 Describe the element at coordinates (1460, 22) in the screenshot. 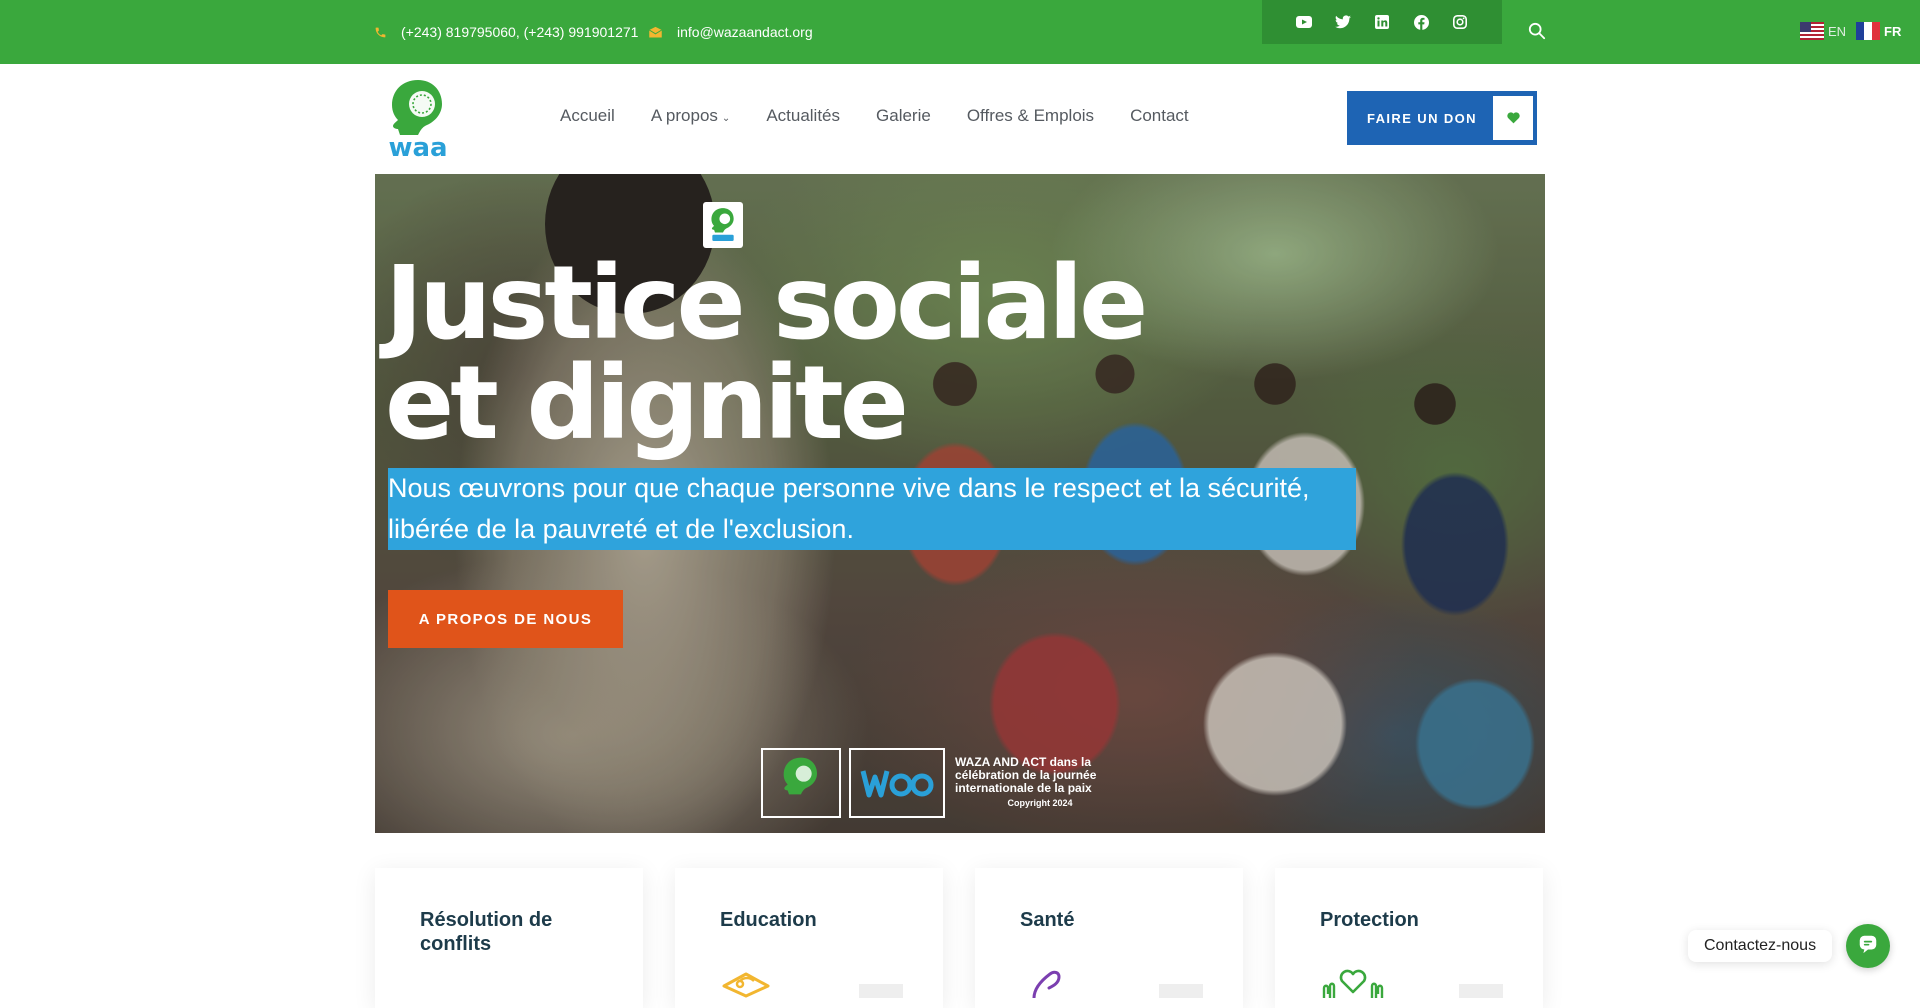

I see `instagram-icon` at that location.